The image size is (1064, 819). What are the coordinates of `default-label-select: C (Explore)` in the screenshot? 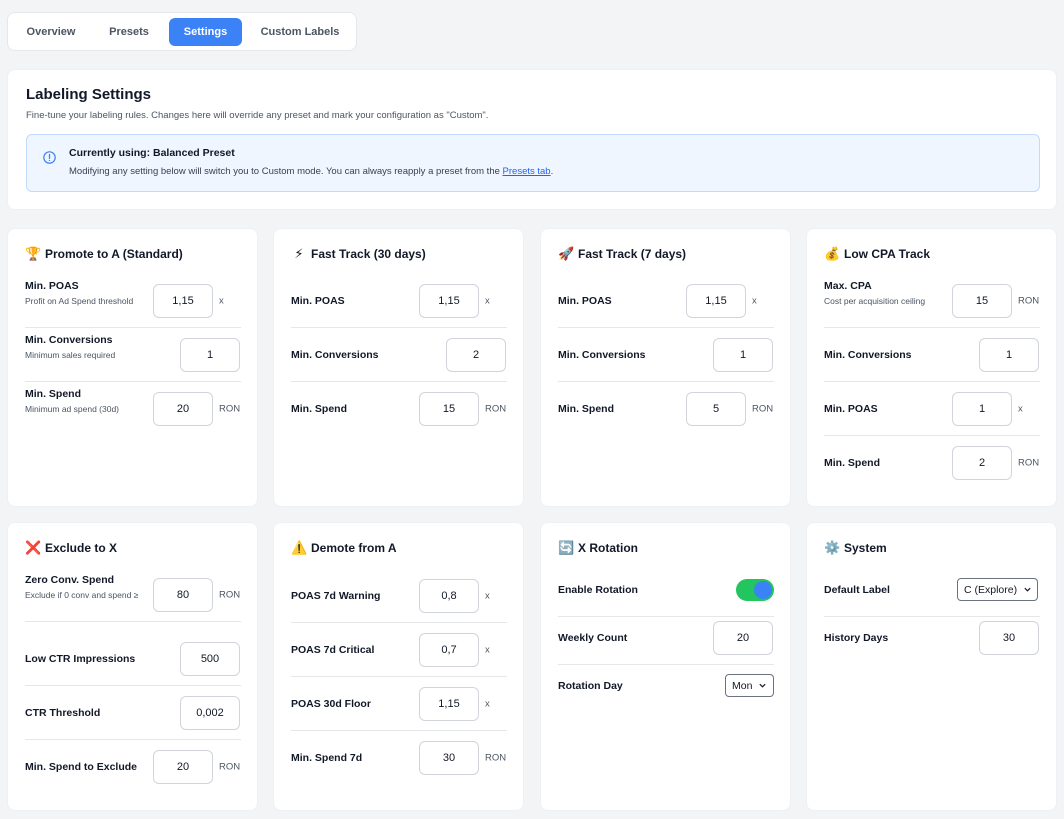 It's located at (997, 589).